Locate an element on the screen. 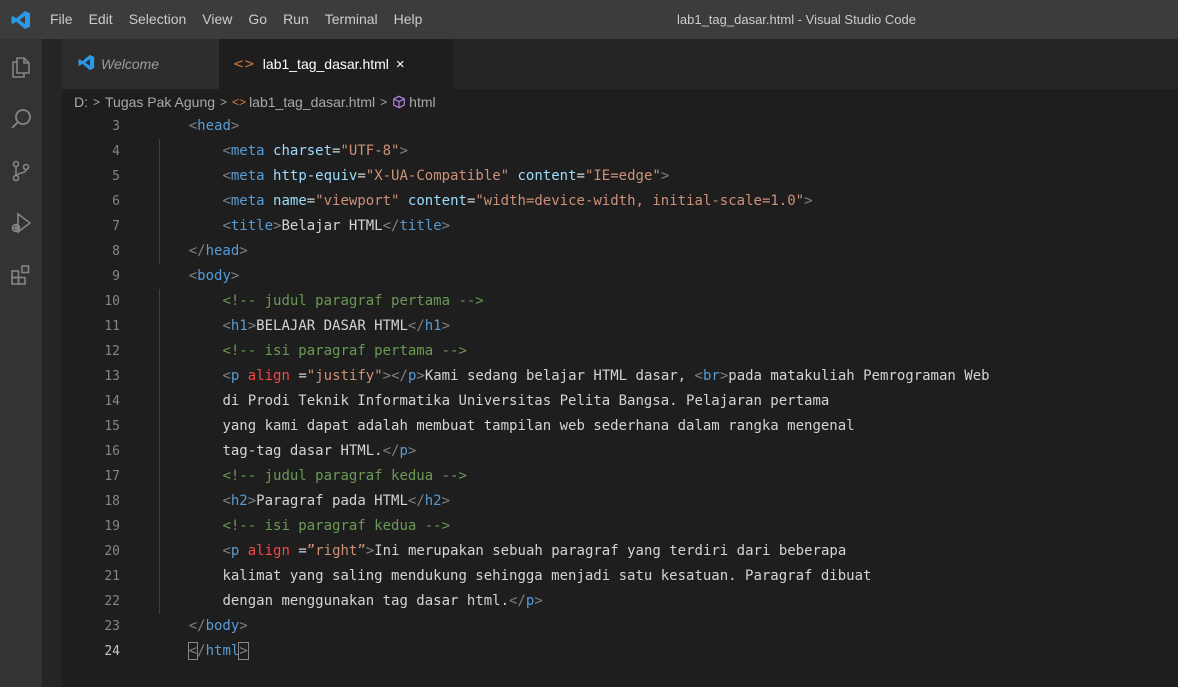  code-line: 17 <!-- judul paragraf kedua --> is located at coordinates (620, 476).